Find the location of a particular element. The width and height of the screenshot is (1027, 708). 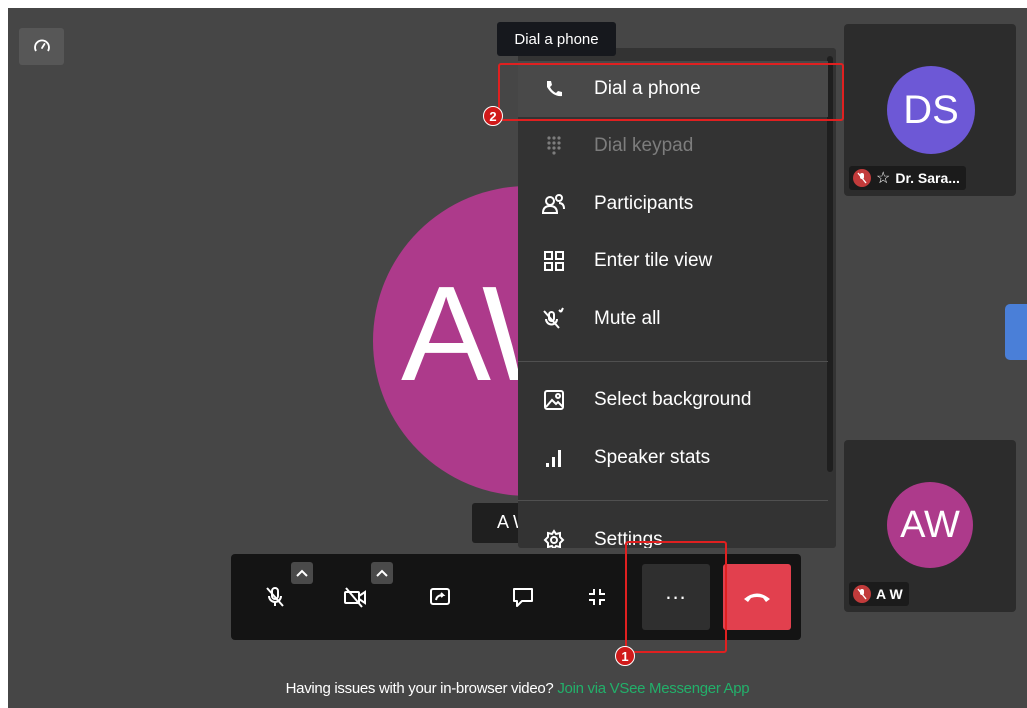

connection-stats-button is located at coordinates (41, 46).